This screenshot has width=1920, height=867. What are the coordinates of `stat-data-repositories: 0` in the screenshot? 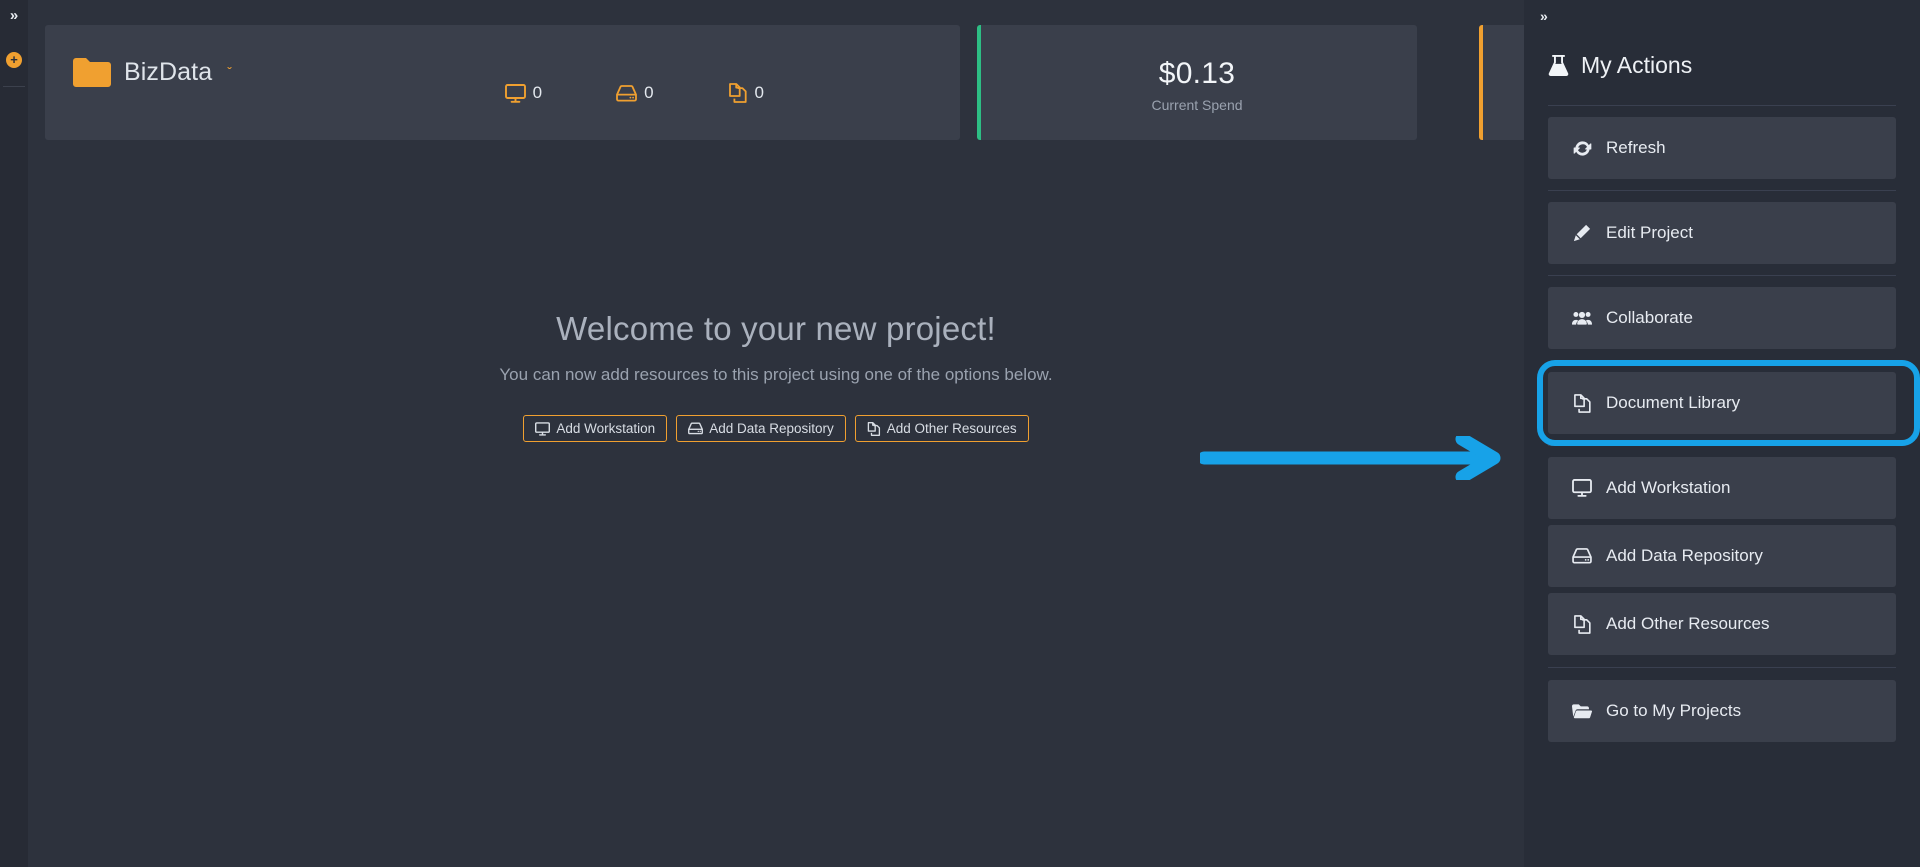 It's located at (635, 93).